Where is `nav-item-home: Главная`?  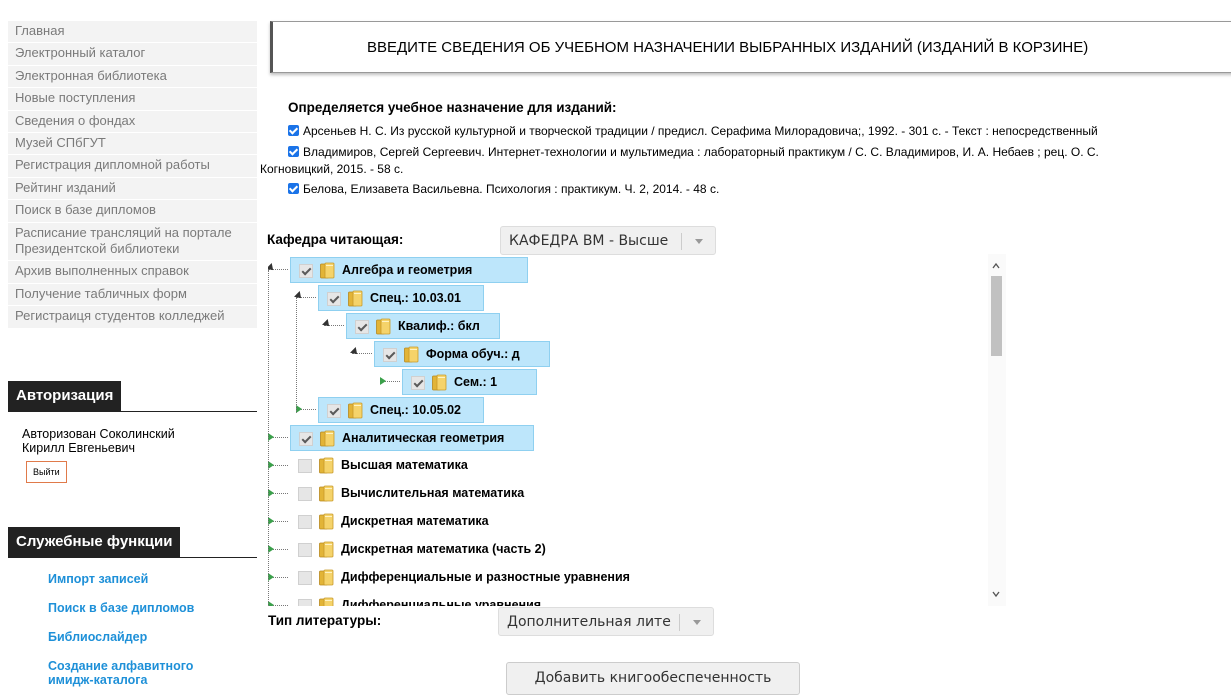 nav-item-home: Главная is located at coordinates (132, 32).